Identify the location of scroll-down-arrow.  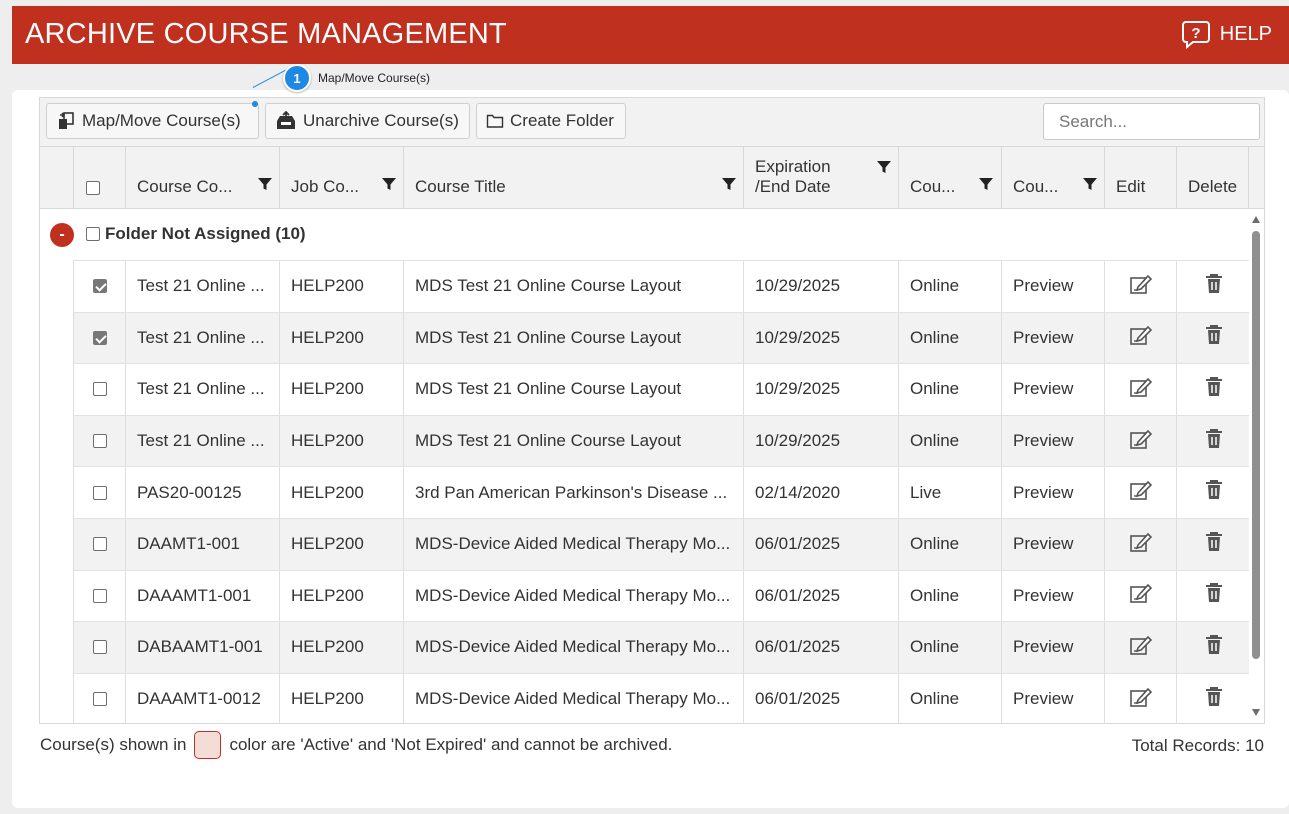
(1256, 712).